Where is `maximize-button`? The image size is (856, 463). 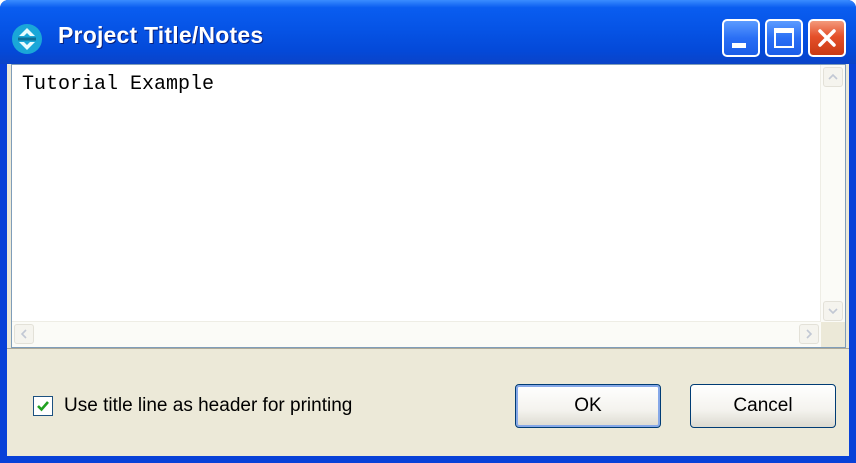
maximize-button is located at coordinates (784, 38).